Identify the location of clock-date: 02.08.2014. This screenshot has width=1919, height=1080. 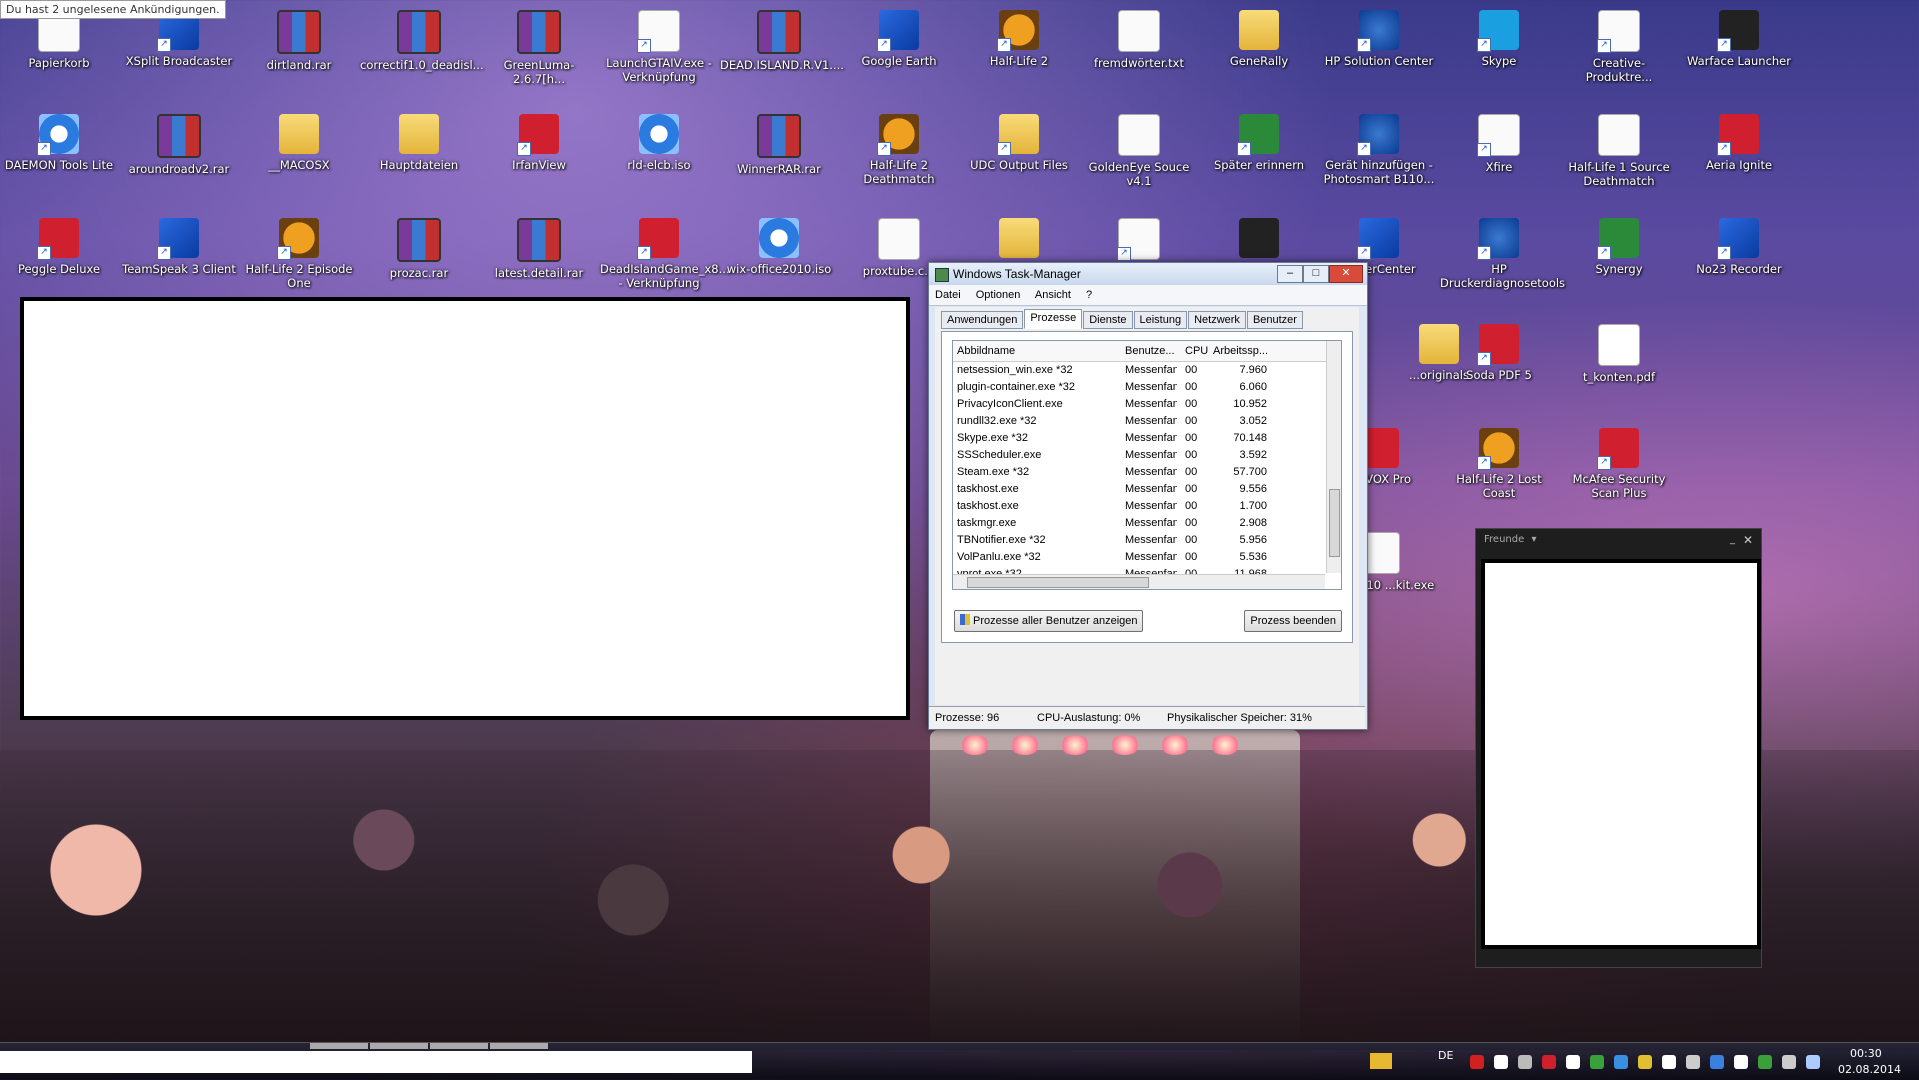
(1869, 1069).